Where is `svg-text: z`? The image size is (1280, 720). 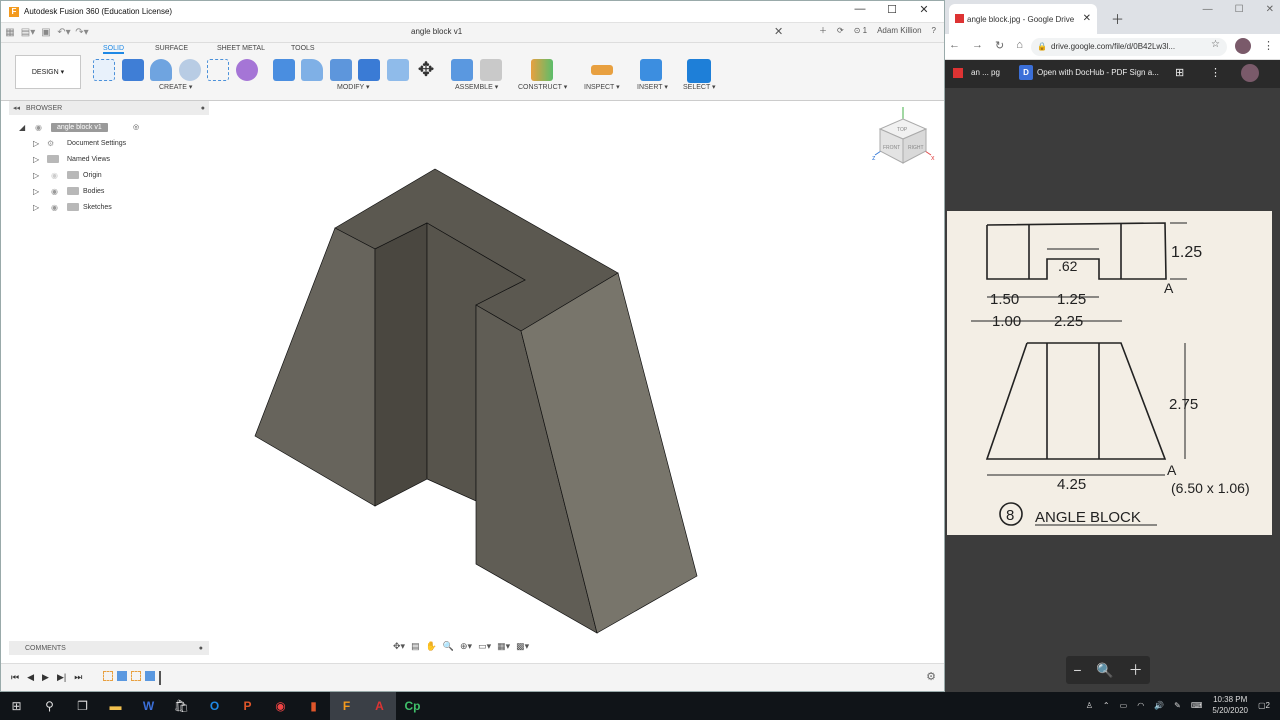
svg-text: z is located at coordinates (874, 158).